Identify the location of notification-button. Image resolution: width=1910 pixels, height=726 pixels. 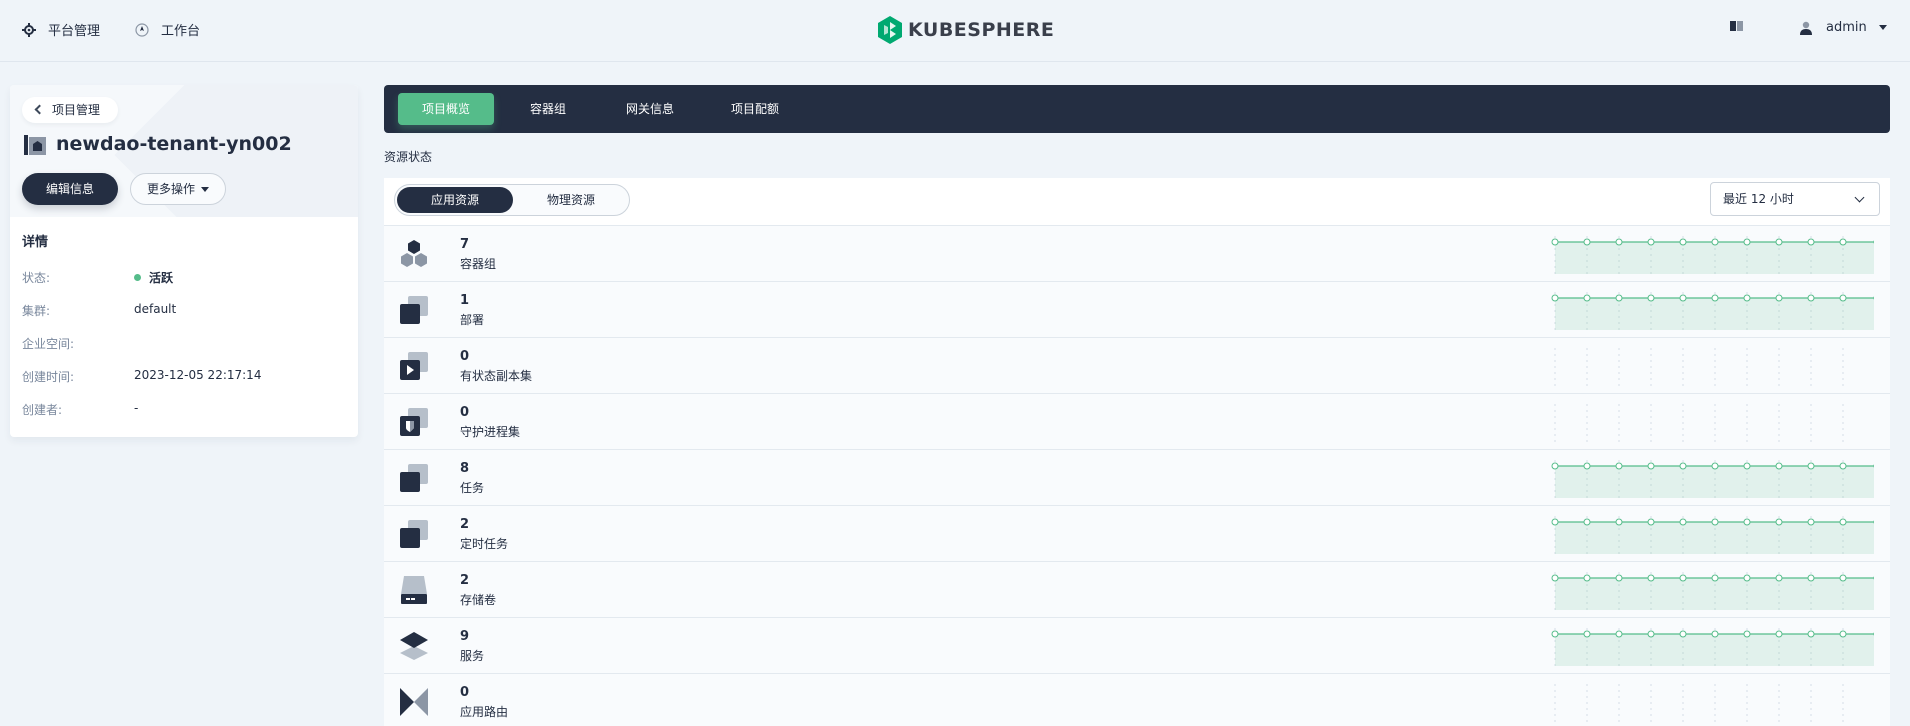
(1737, 26).